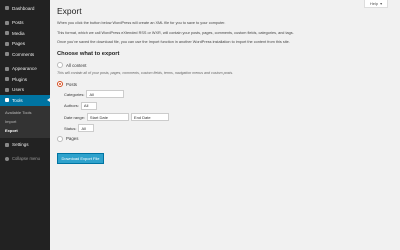  Describe the element at coordinates (88, 54) in the screenshot. I see `section-heading: Choose what to export` at that location.